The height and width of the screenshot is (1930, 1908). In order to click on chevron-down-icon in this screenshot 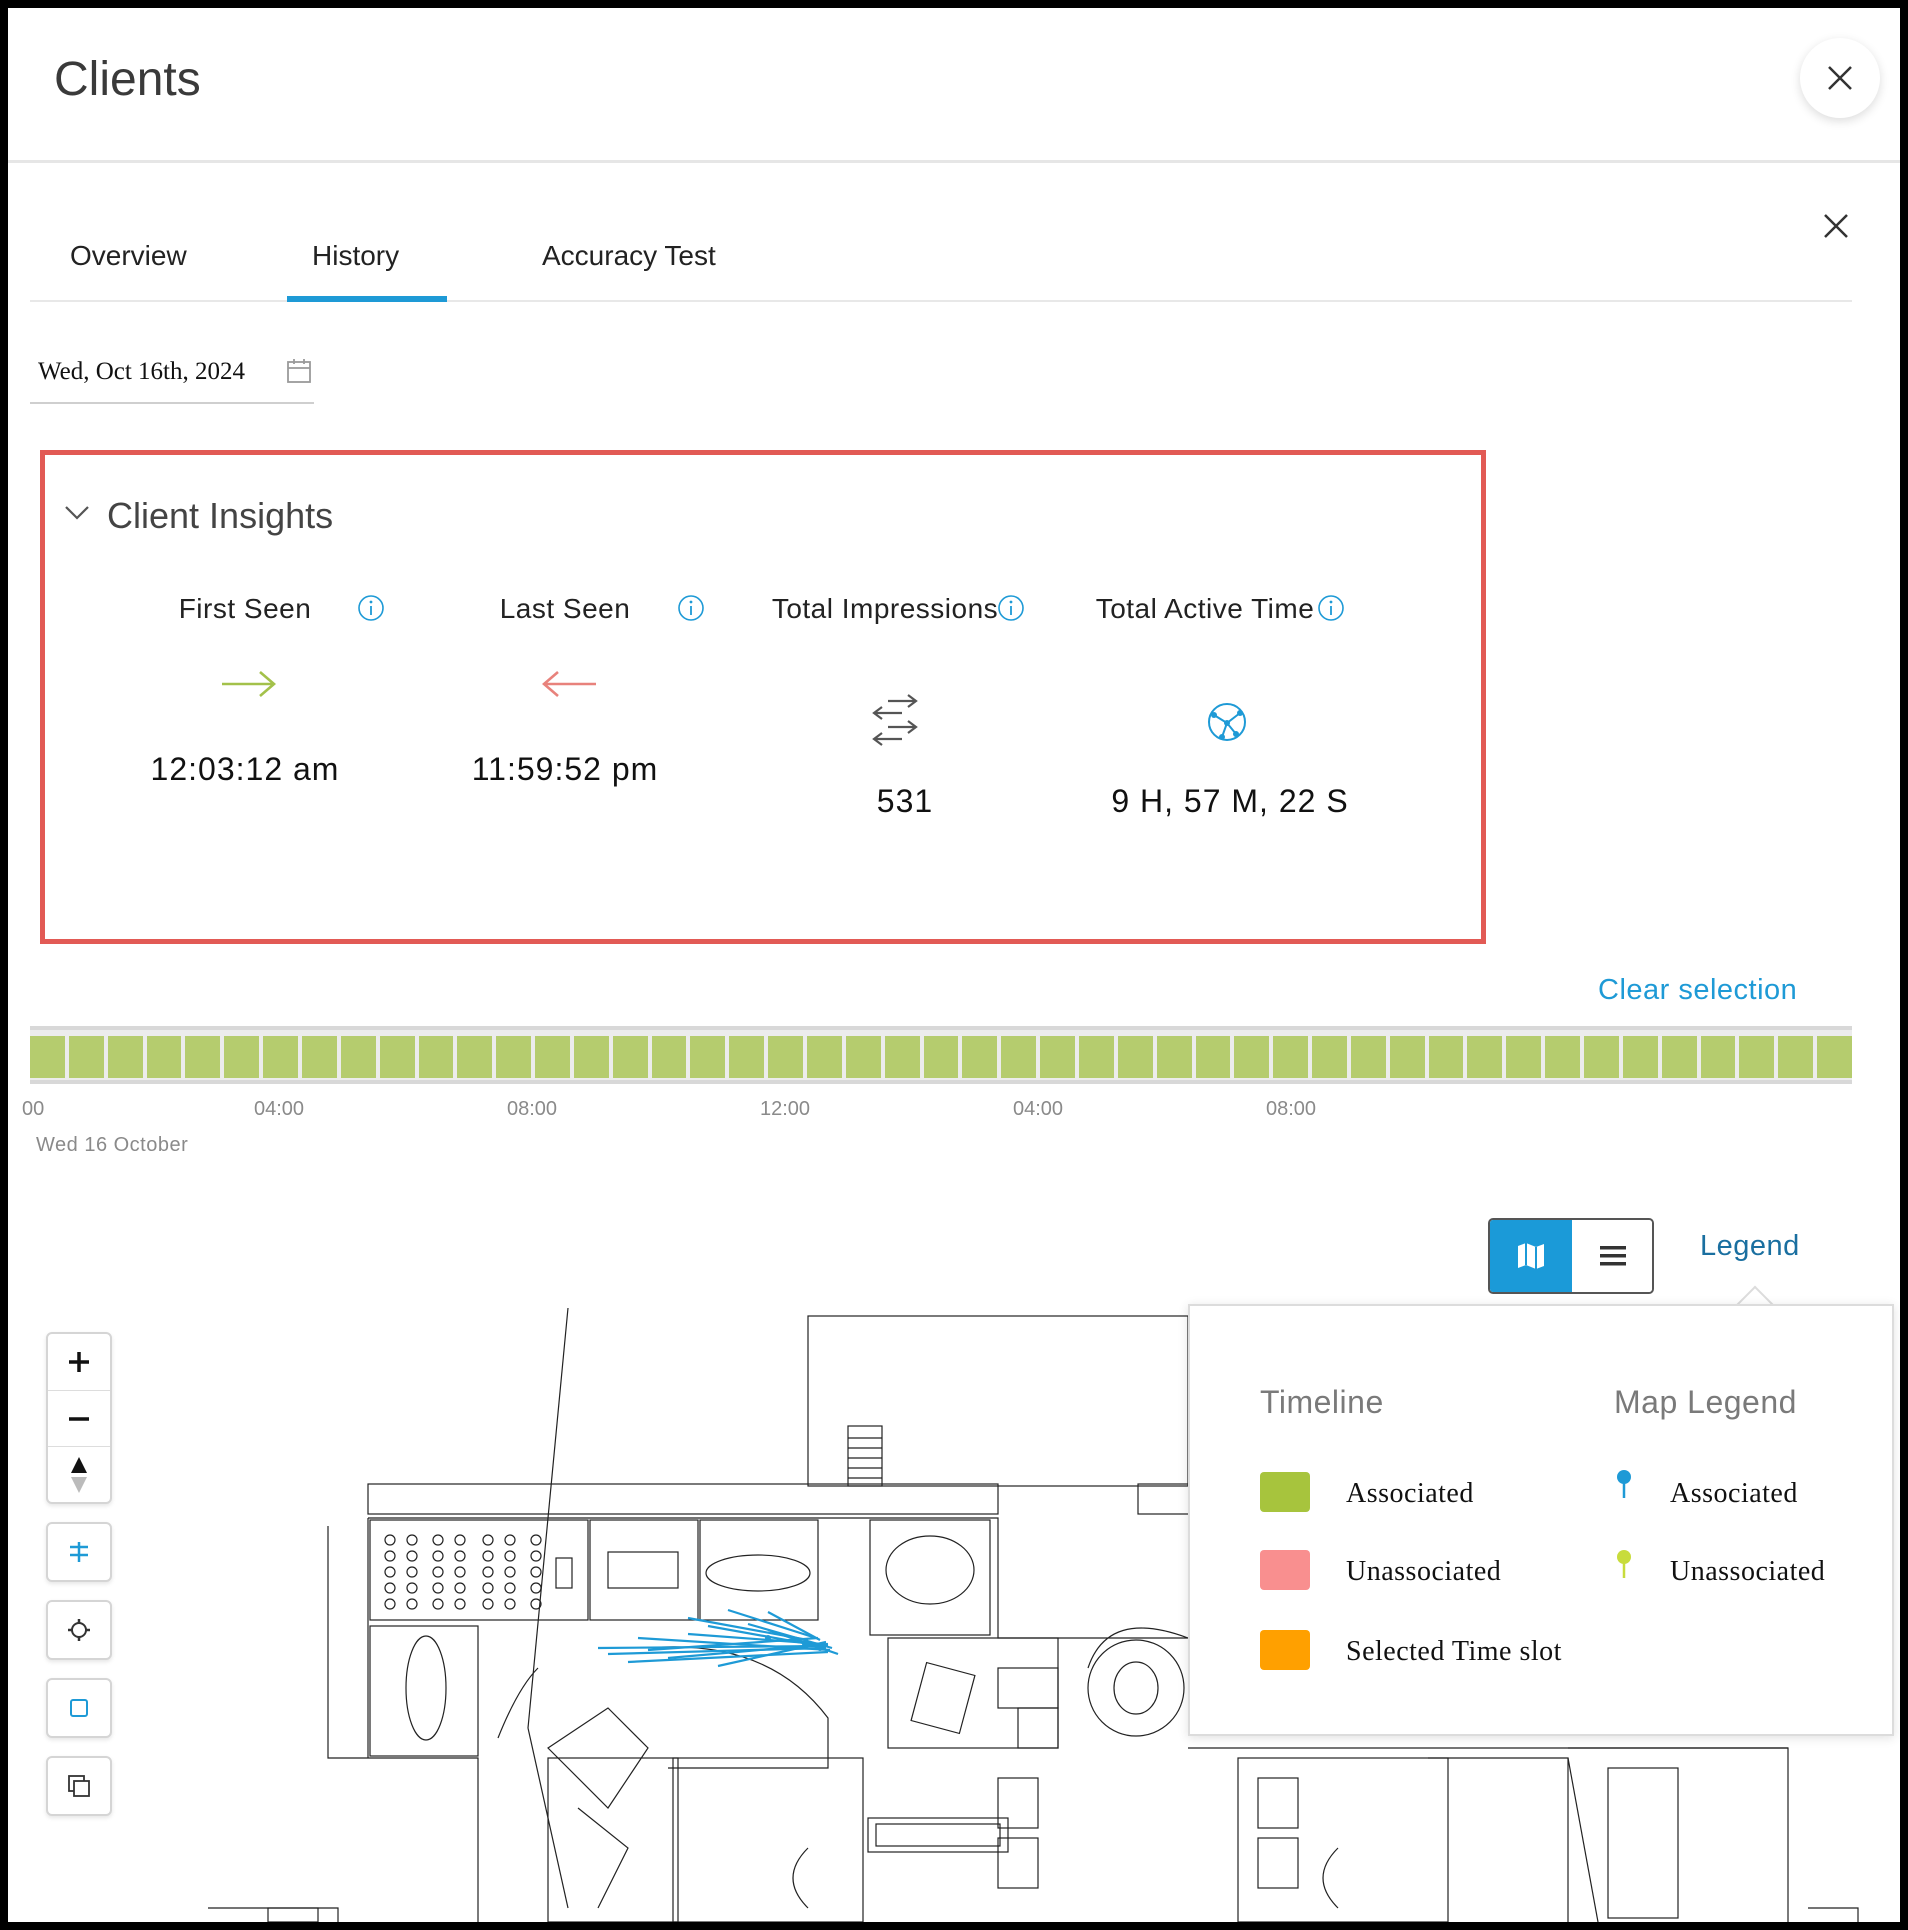, I will do `click(77, 513)`.